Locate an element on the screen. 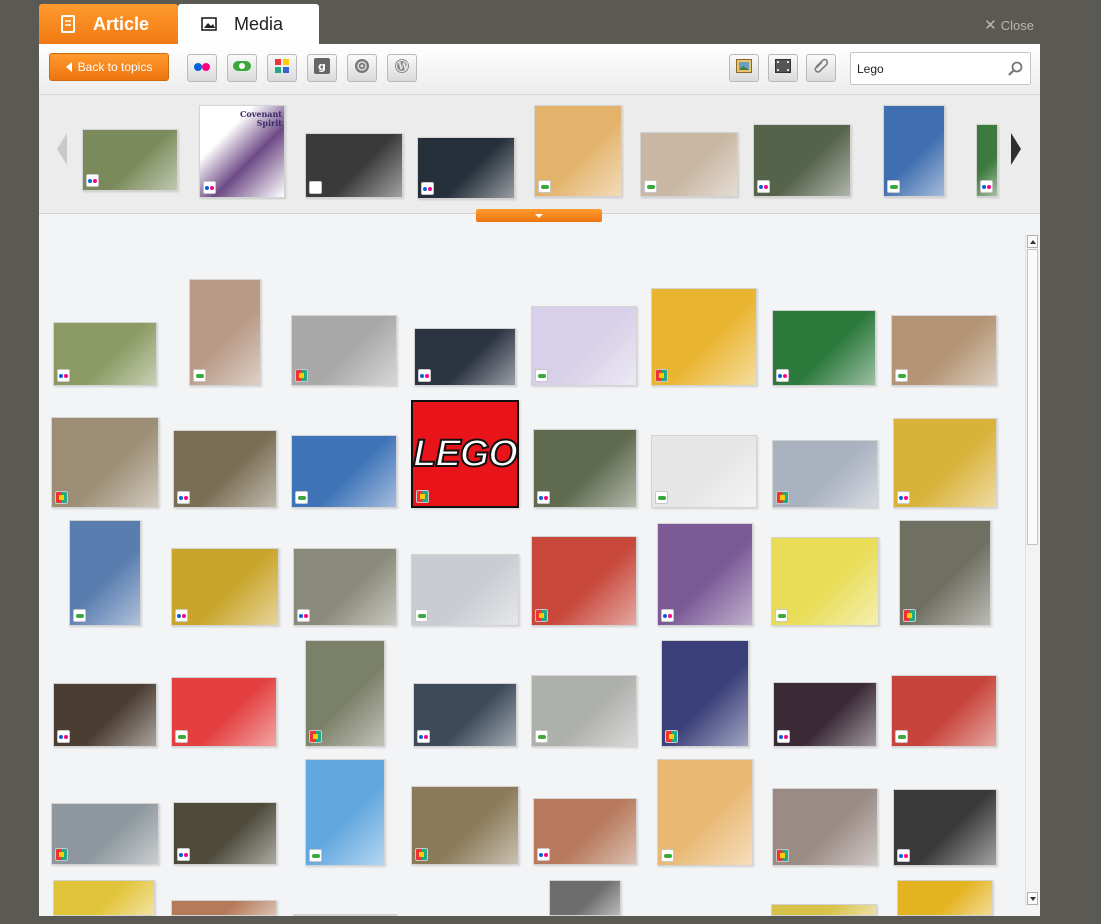  attachment-icon is located at coordinates (821, 68).